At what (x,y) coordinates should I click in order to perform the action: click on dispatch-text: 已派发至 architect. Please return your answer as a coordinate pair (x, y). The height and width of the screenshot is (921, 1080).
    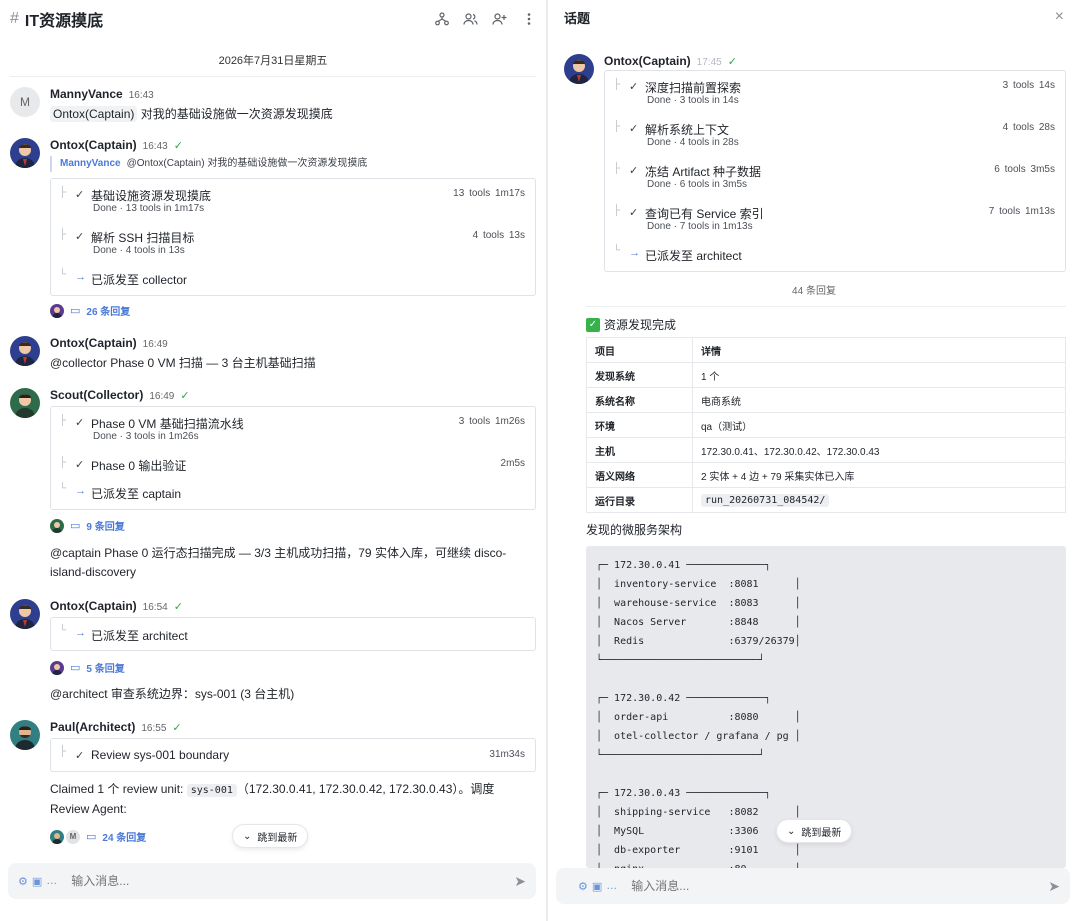
    Looking at the image, I should click on (693, 256).